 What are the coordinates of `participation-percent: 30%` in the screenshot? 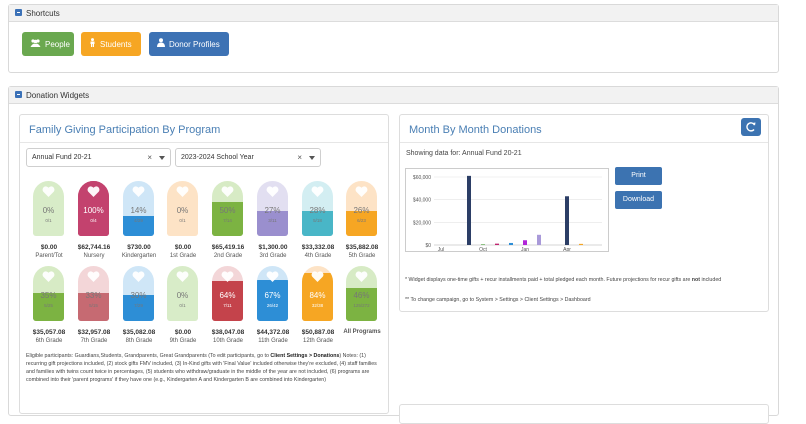 It's located at (138, 295).